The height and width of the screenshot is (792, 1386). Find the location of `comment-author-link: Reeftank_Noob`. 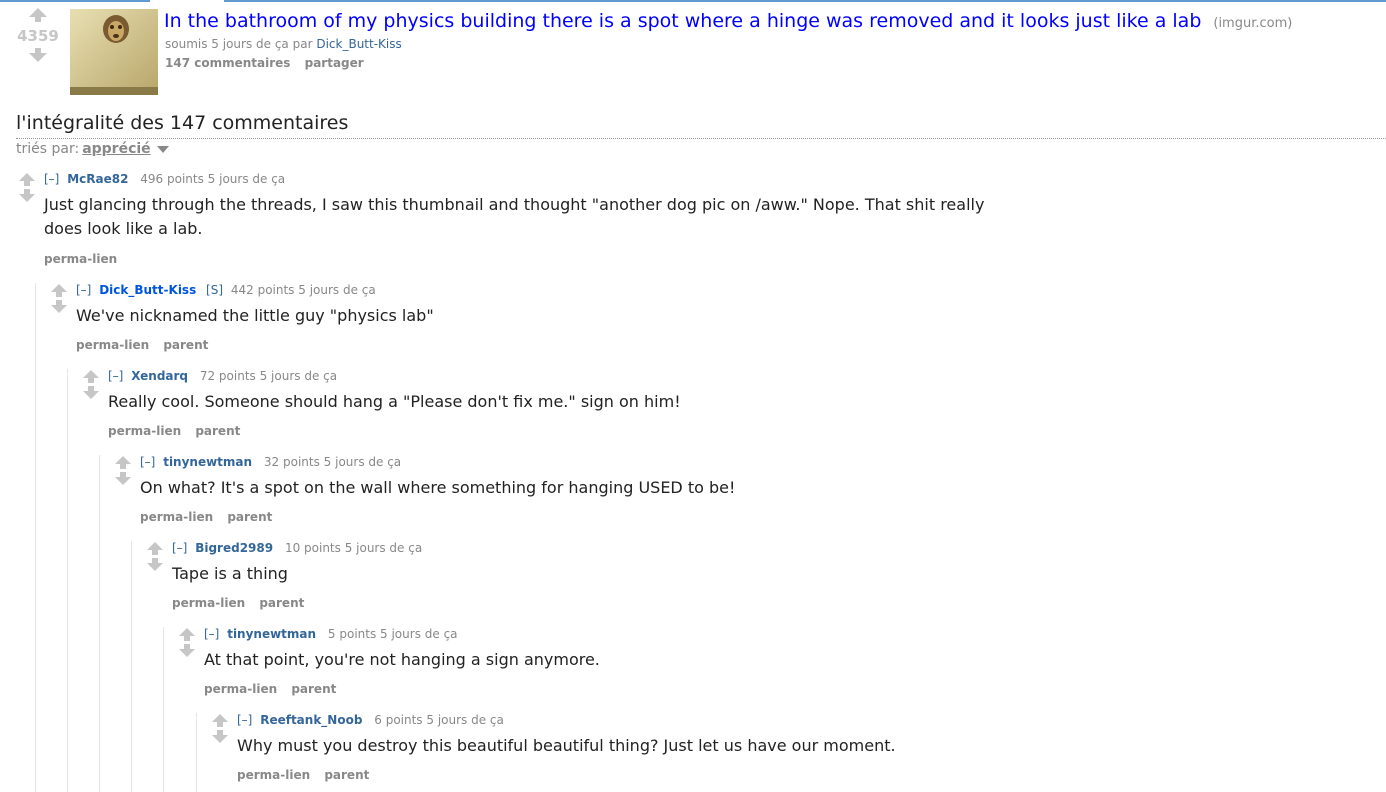

comment-author-link: Reeftank_Noob is located at coordinates (311, 720).